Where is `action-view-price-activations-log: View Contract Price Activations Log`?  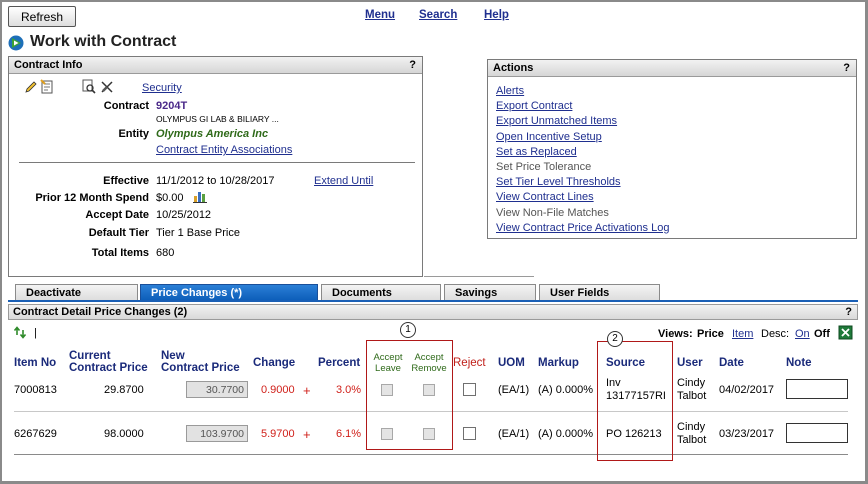 action-view-price-activations-log: View Contract Price Activations Log is located at coordinates (582, 228).